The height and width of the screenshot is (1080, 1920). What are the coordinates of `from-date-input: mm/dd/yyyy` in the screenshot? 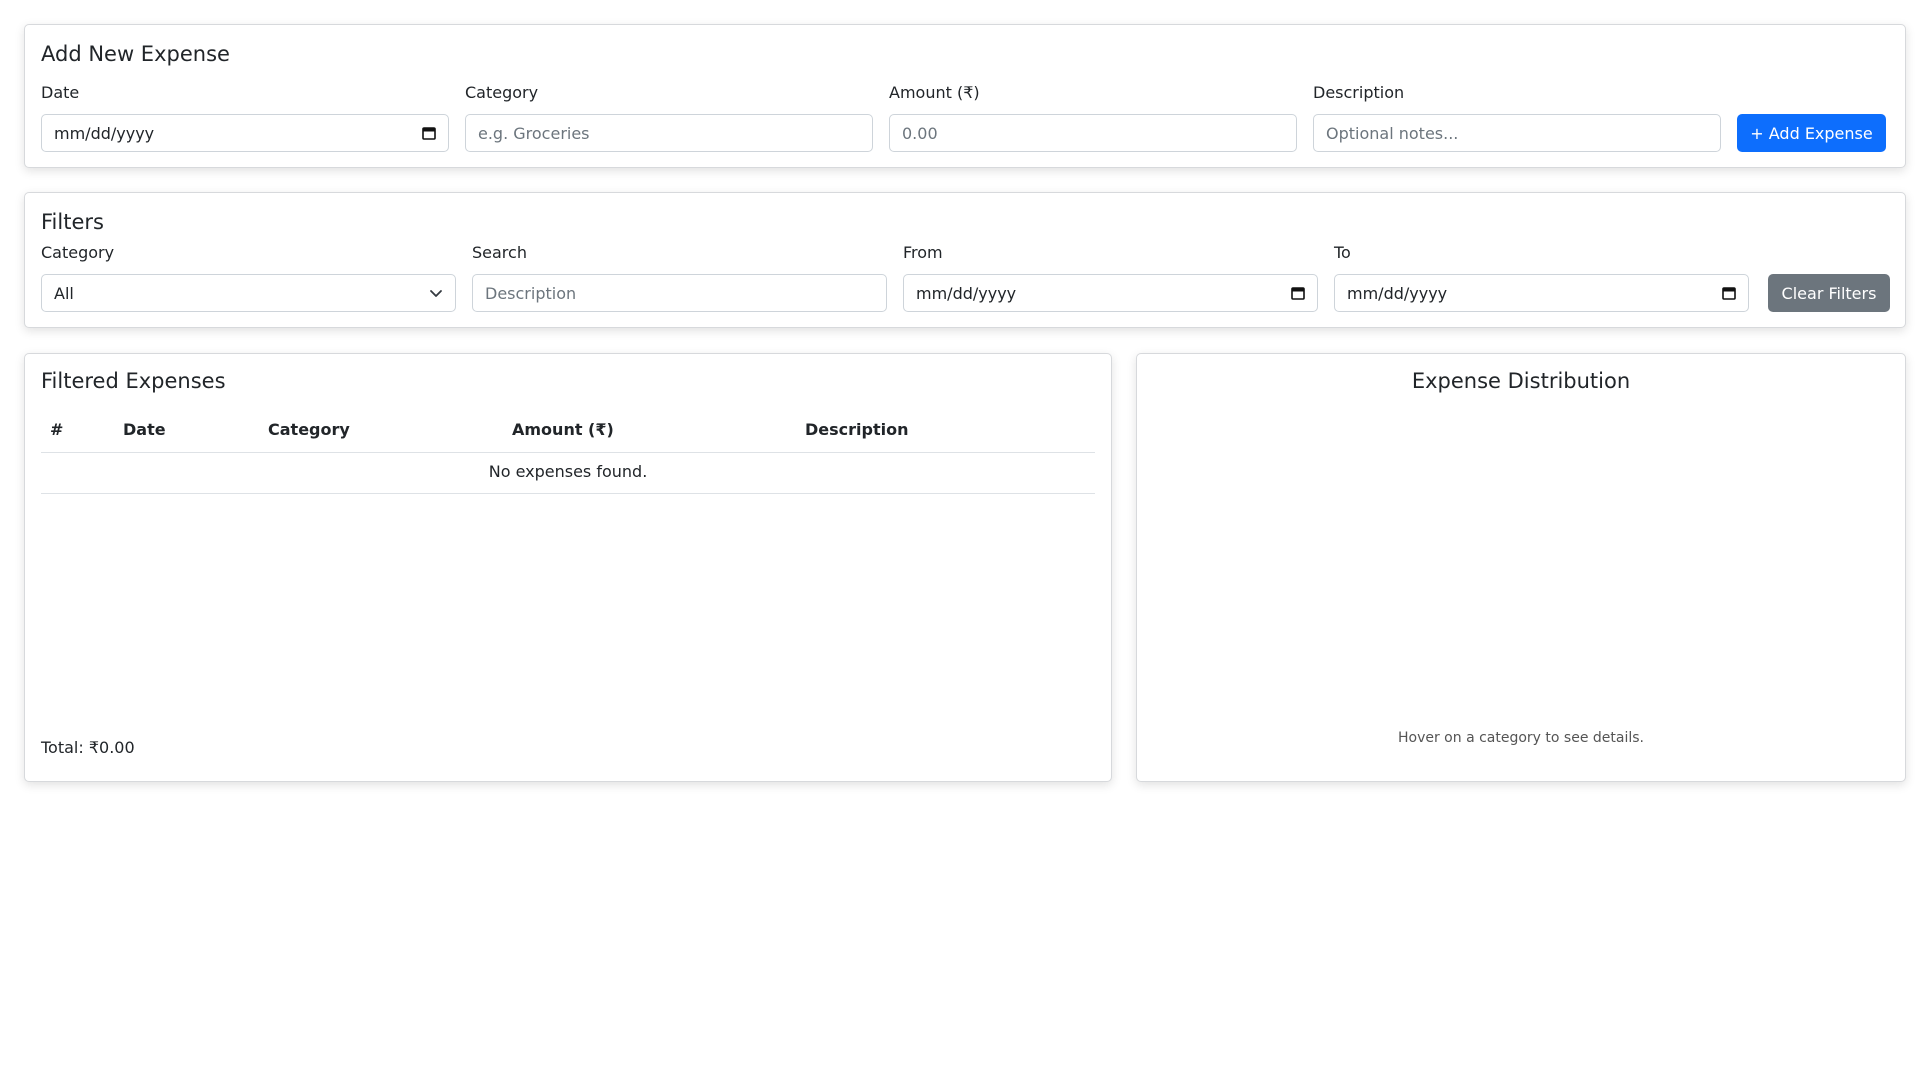 It's located at (1110, 293).